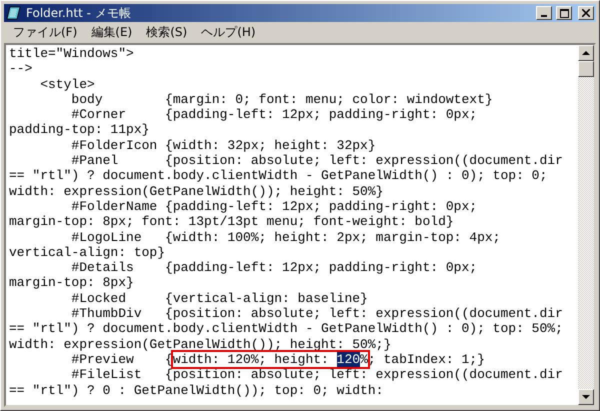  I want to click on code-text: #Preview {, so click(121, 359).